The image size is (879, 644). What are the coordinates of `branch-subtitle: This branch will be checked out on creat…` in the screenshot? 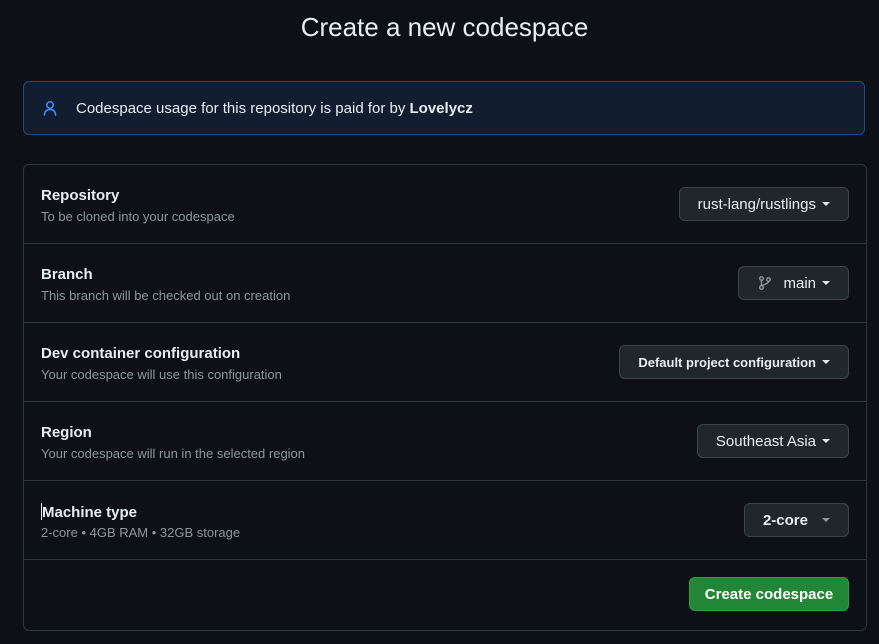 It's located at (166, 295).